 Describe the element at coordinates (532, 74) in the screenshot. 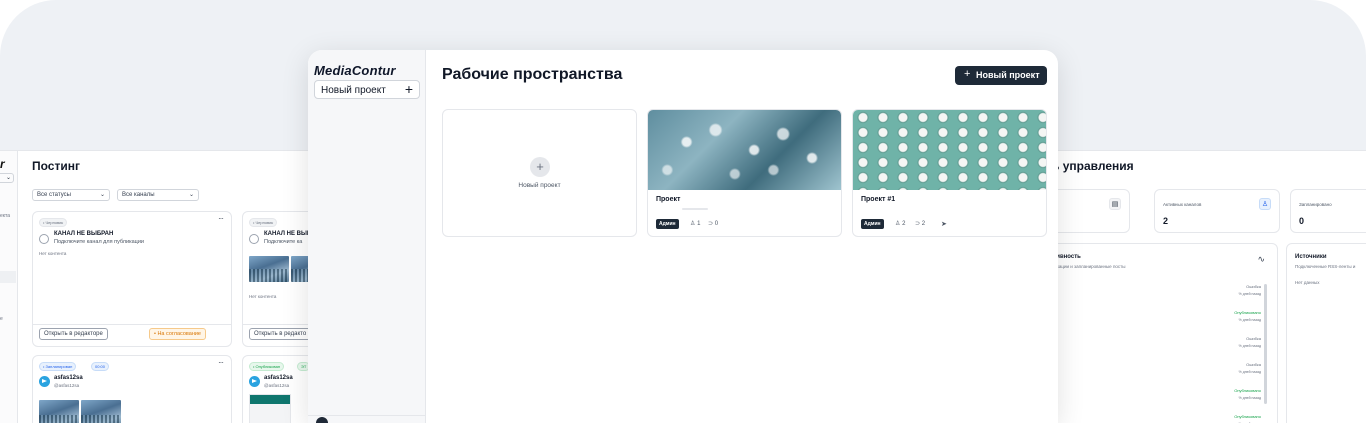

I see `page-title: Рабочие пространства` at that location.